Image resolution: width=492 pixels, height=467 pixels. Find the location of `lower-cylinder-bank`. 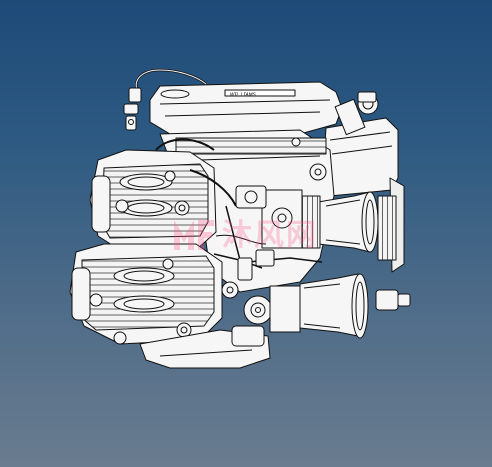

lower-cylinder-bank is located at coordinates (146, 294).